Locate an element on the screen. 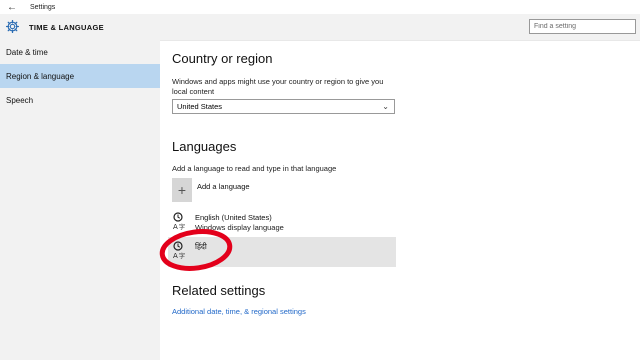 Image resolution: width=640 pixels, height=360 pixels. back-button: ← is located at coordinates (12, 7).